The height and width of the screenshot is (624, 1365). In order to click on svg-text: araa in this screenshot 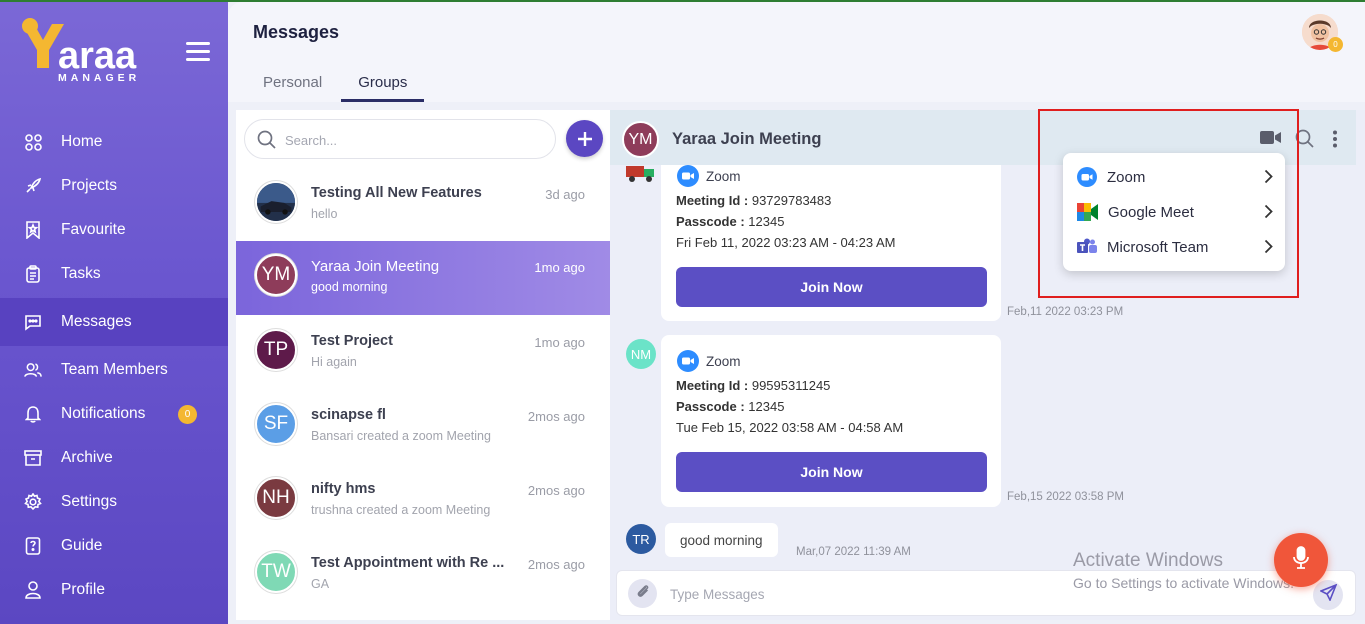, I will do `click(97, 56)`.